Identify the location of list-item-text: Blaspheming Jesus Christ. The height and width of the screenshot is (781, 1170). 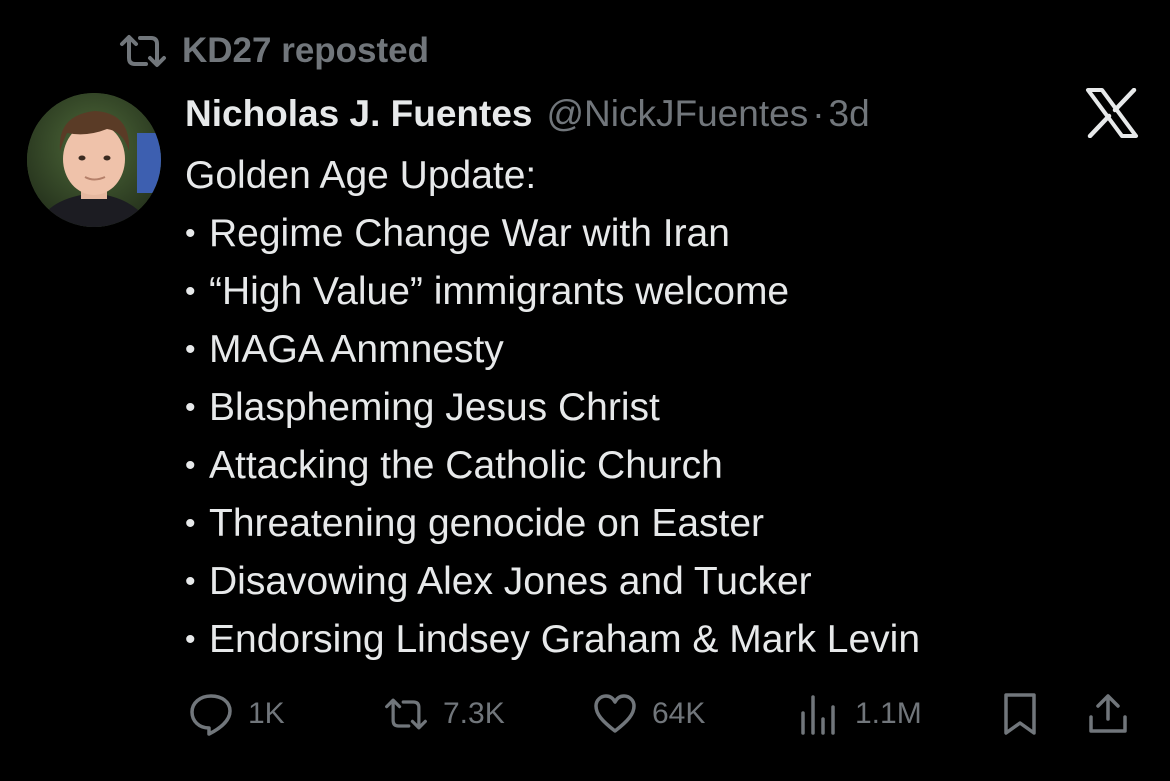
(434, 407).